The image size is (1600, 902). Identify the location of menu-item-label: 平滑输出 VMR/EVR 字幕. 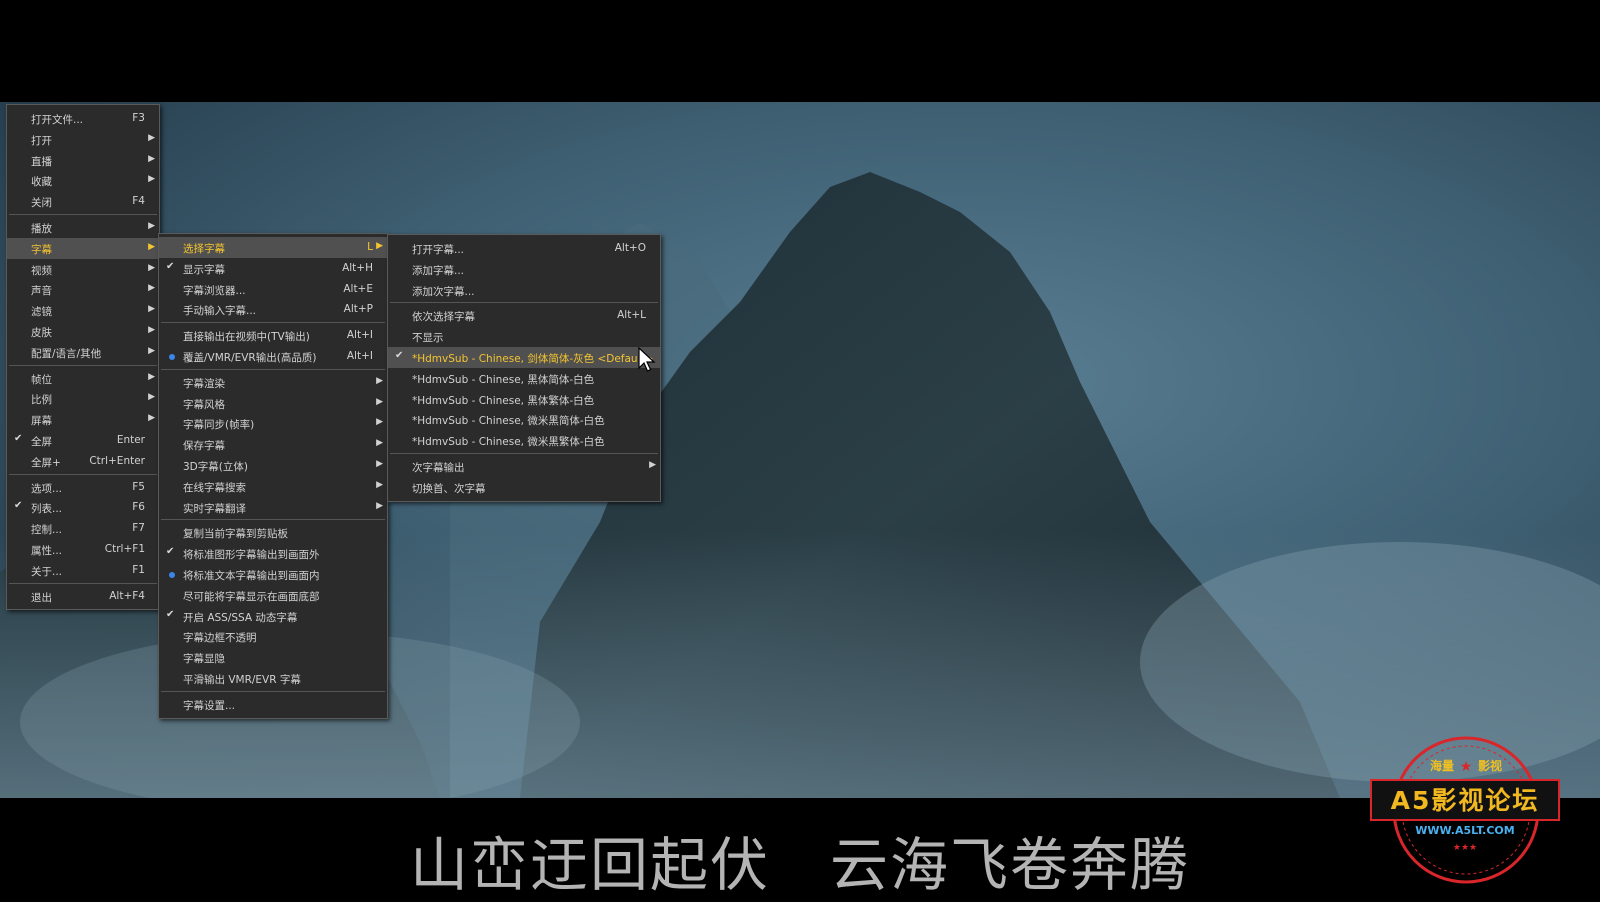
(242, 679).